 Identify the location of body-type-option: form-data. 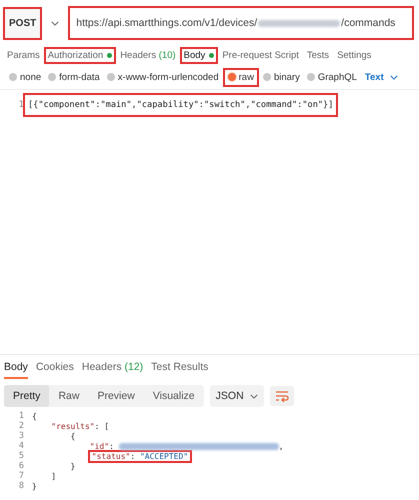
(74, 77).